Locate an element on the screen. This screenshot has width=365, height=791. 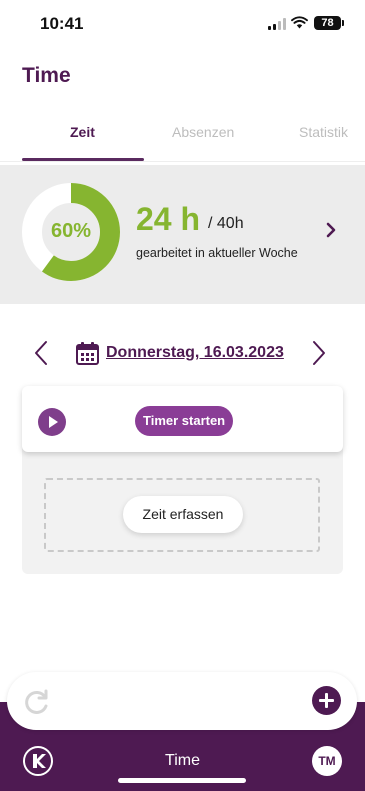
tab-bar: Zeit Absenzen Statistik is located at coordinates (182, 140).